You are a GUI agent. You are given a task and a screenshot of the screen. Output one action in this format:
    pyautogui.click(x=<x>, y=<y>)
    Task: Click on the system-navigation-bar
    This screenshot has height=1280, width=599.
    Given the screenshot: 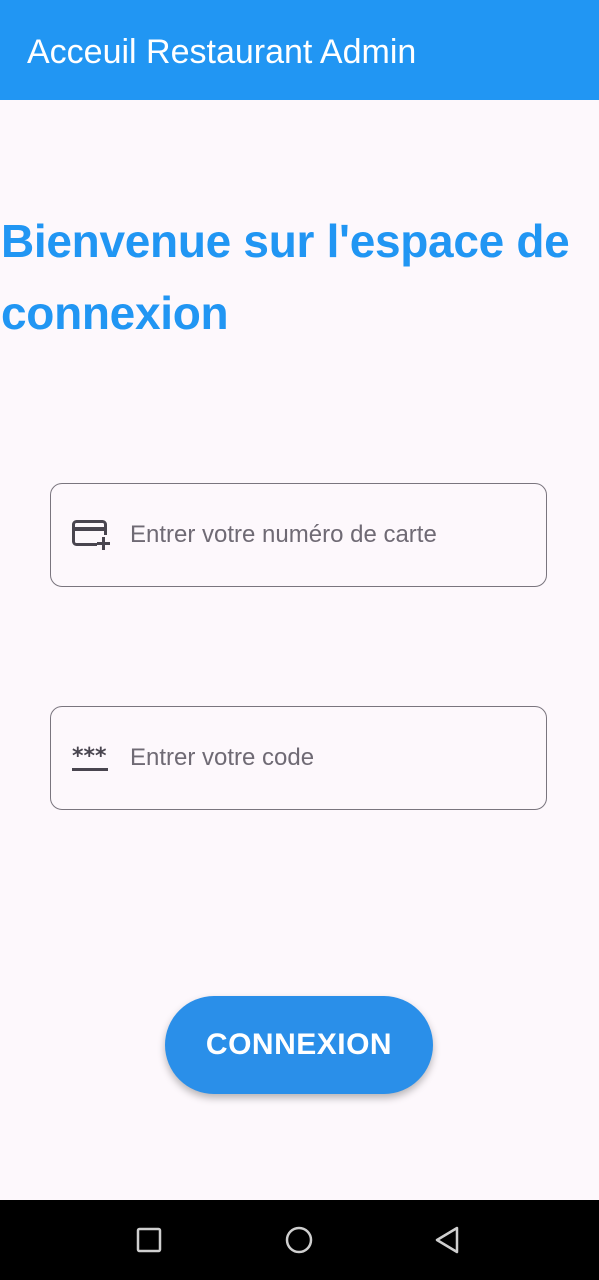 What is the action you would take?
    pyautogui.click(x=299, y=1240)
    